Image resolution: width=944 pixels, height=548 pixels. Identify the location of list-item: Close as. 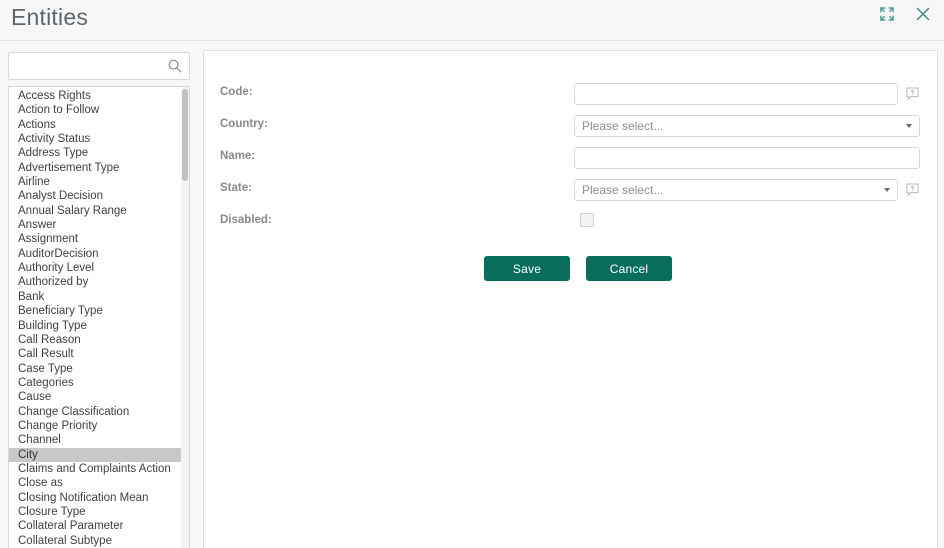
(96, 483).